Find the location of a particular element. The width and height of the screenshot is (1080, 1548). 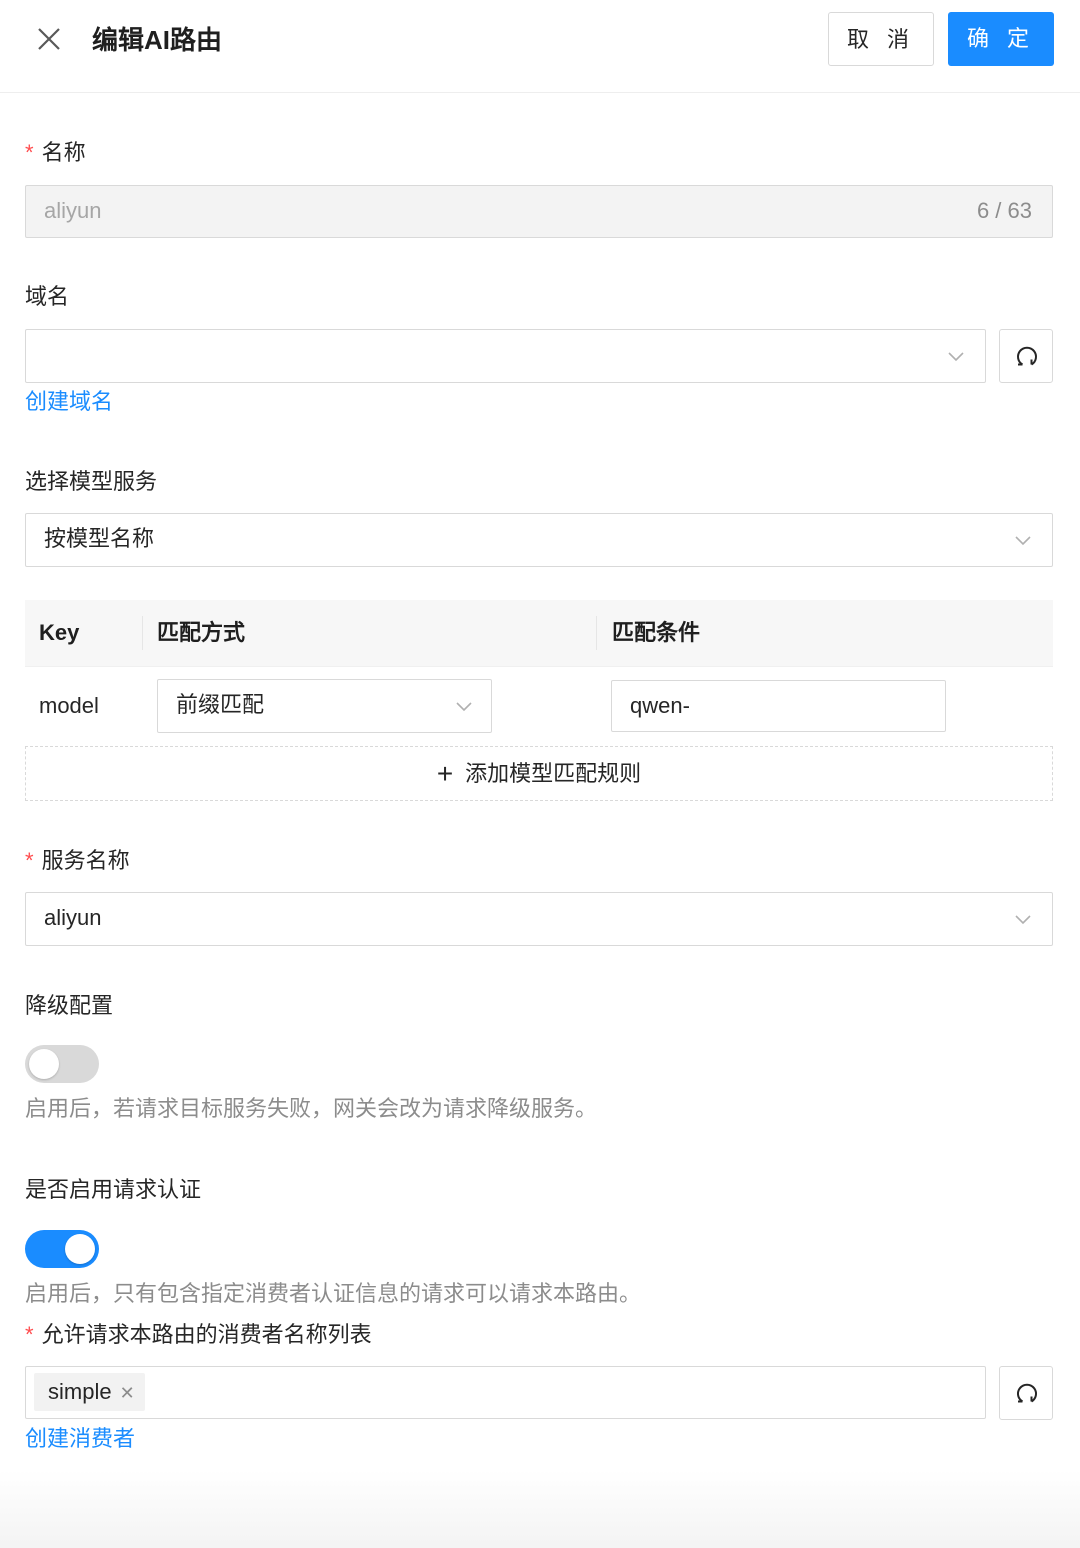

domain-select is located at coordinates (505, 356).